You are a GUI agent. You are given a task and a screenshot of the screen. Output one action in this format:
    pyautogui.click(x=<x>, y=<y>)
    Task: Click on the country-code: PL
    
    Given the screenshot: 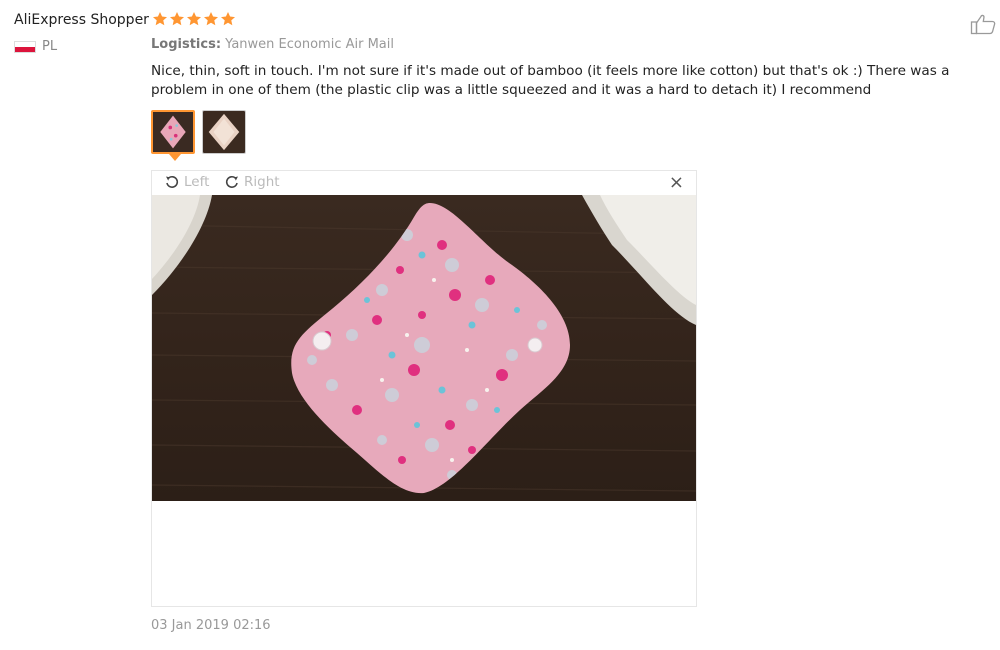 What is the action you would take?
    pyautogui.click(x=50, y=46)
    